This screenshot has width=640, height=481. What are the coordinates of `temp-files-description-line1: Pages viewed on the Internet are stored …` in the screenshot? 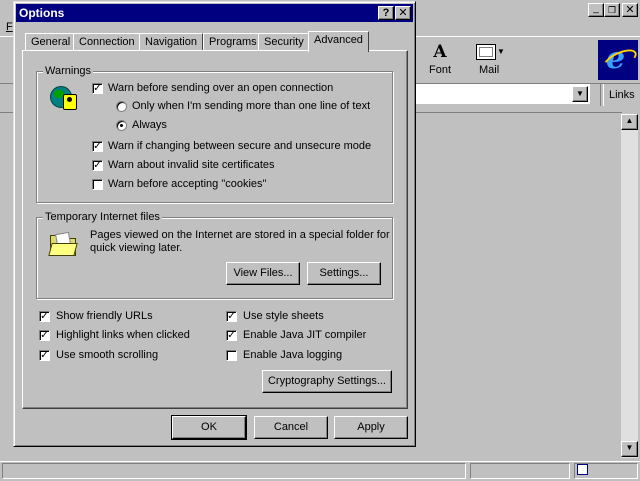 It's located at (240, 235).